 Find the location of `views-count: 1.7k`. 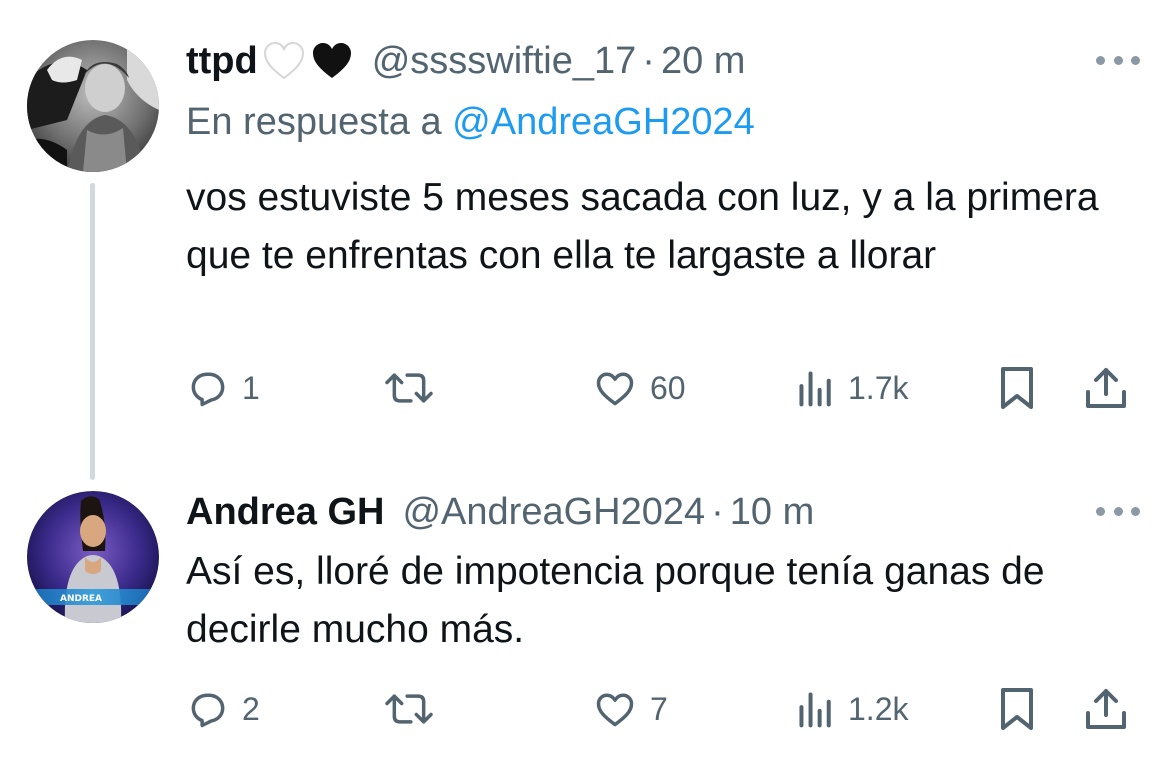

views-count: 1.7k is located at coordinates (878, 387).